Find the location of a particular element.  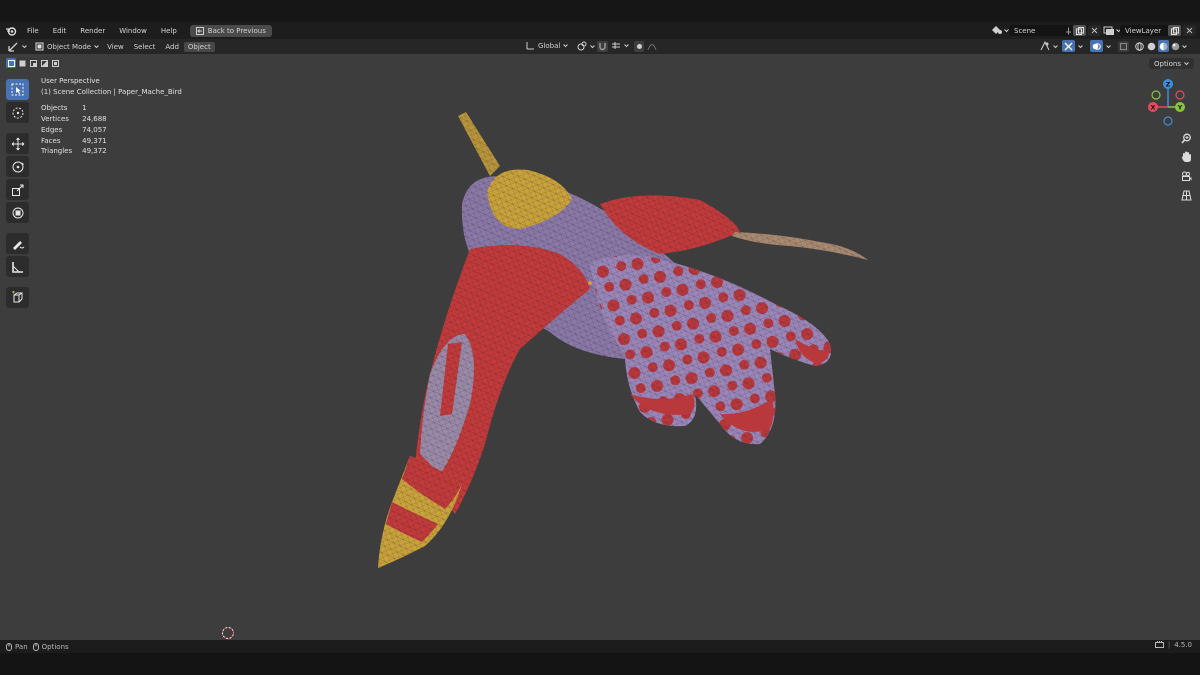

menu-help: Help is located at coordinates (169, 31).